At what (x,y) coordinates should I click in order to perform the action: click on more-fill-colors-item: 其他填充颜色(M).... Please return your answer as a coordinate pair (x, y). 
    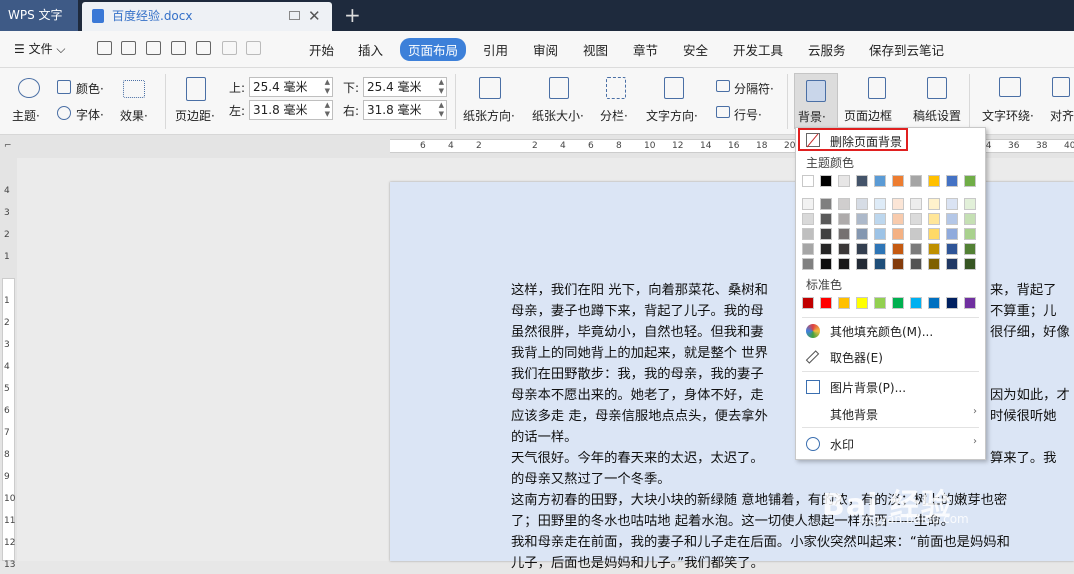
    Looking at the image, I should click on (890, 331).